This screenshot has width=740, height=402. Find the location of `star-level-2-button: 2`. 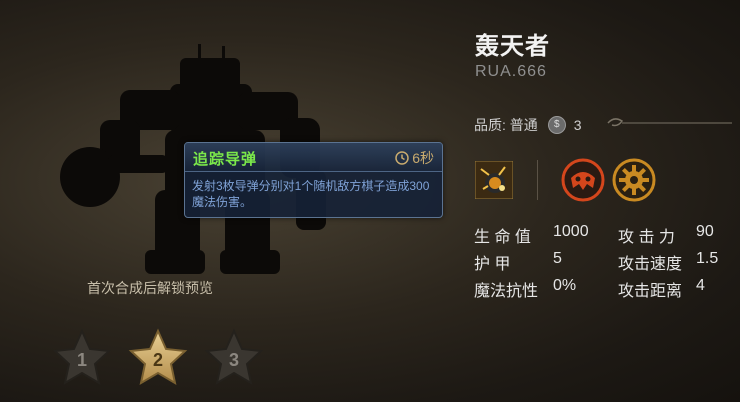

star-level-2-button: 2 is located at coordinates (158, 358).